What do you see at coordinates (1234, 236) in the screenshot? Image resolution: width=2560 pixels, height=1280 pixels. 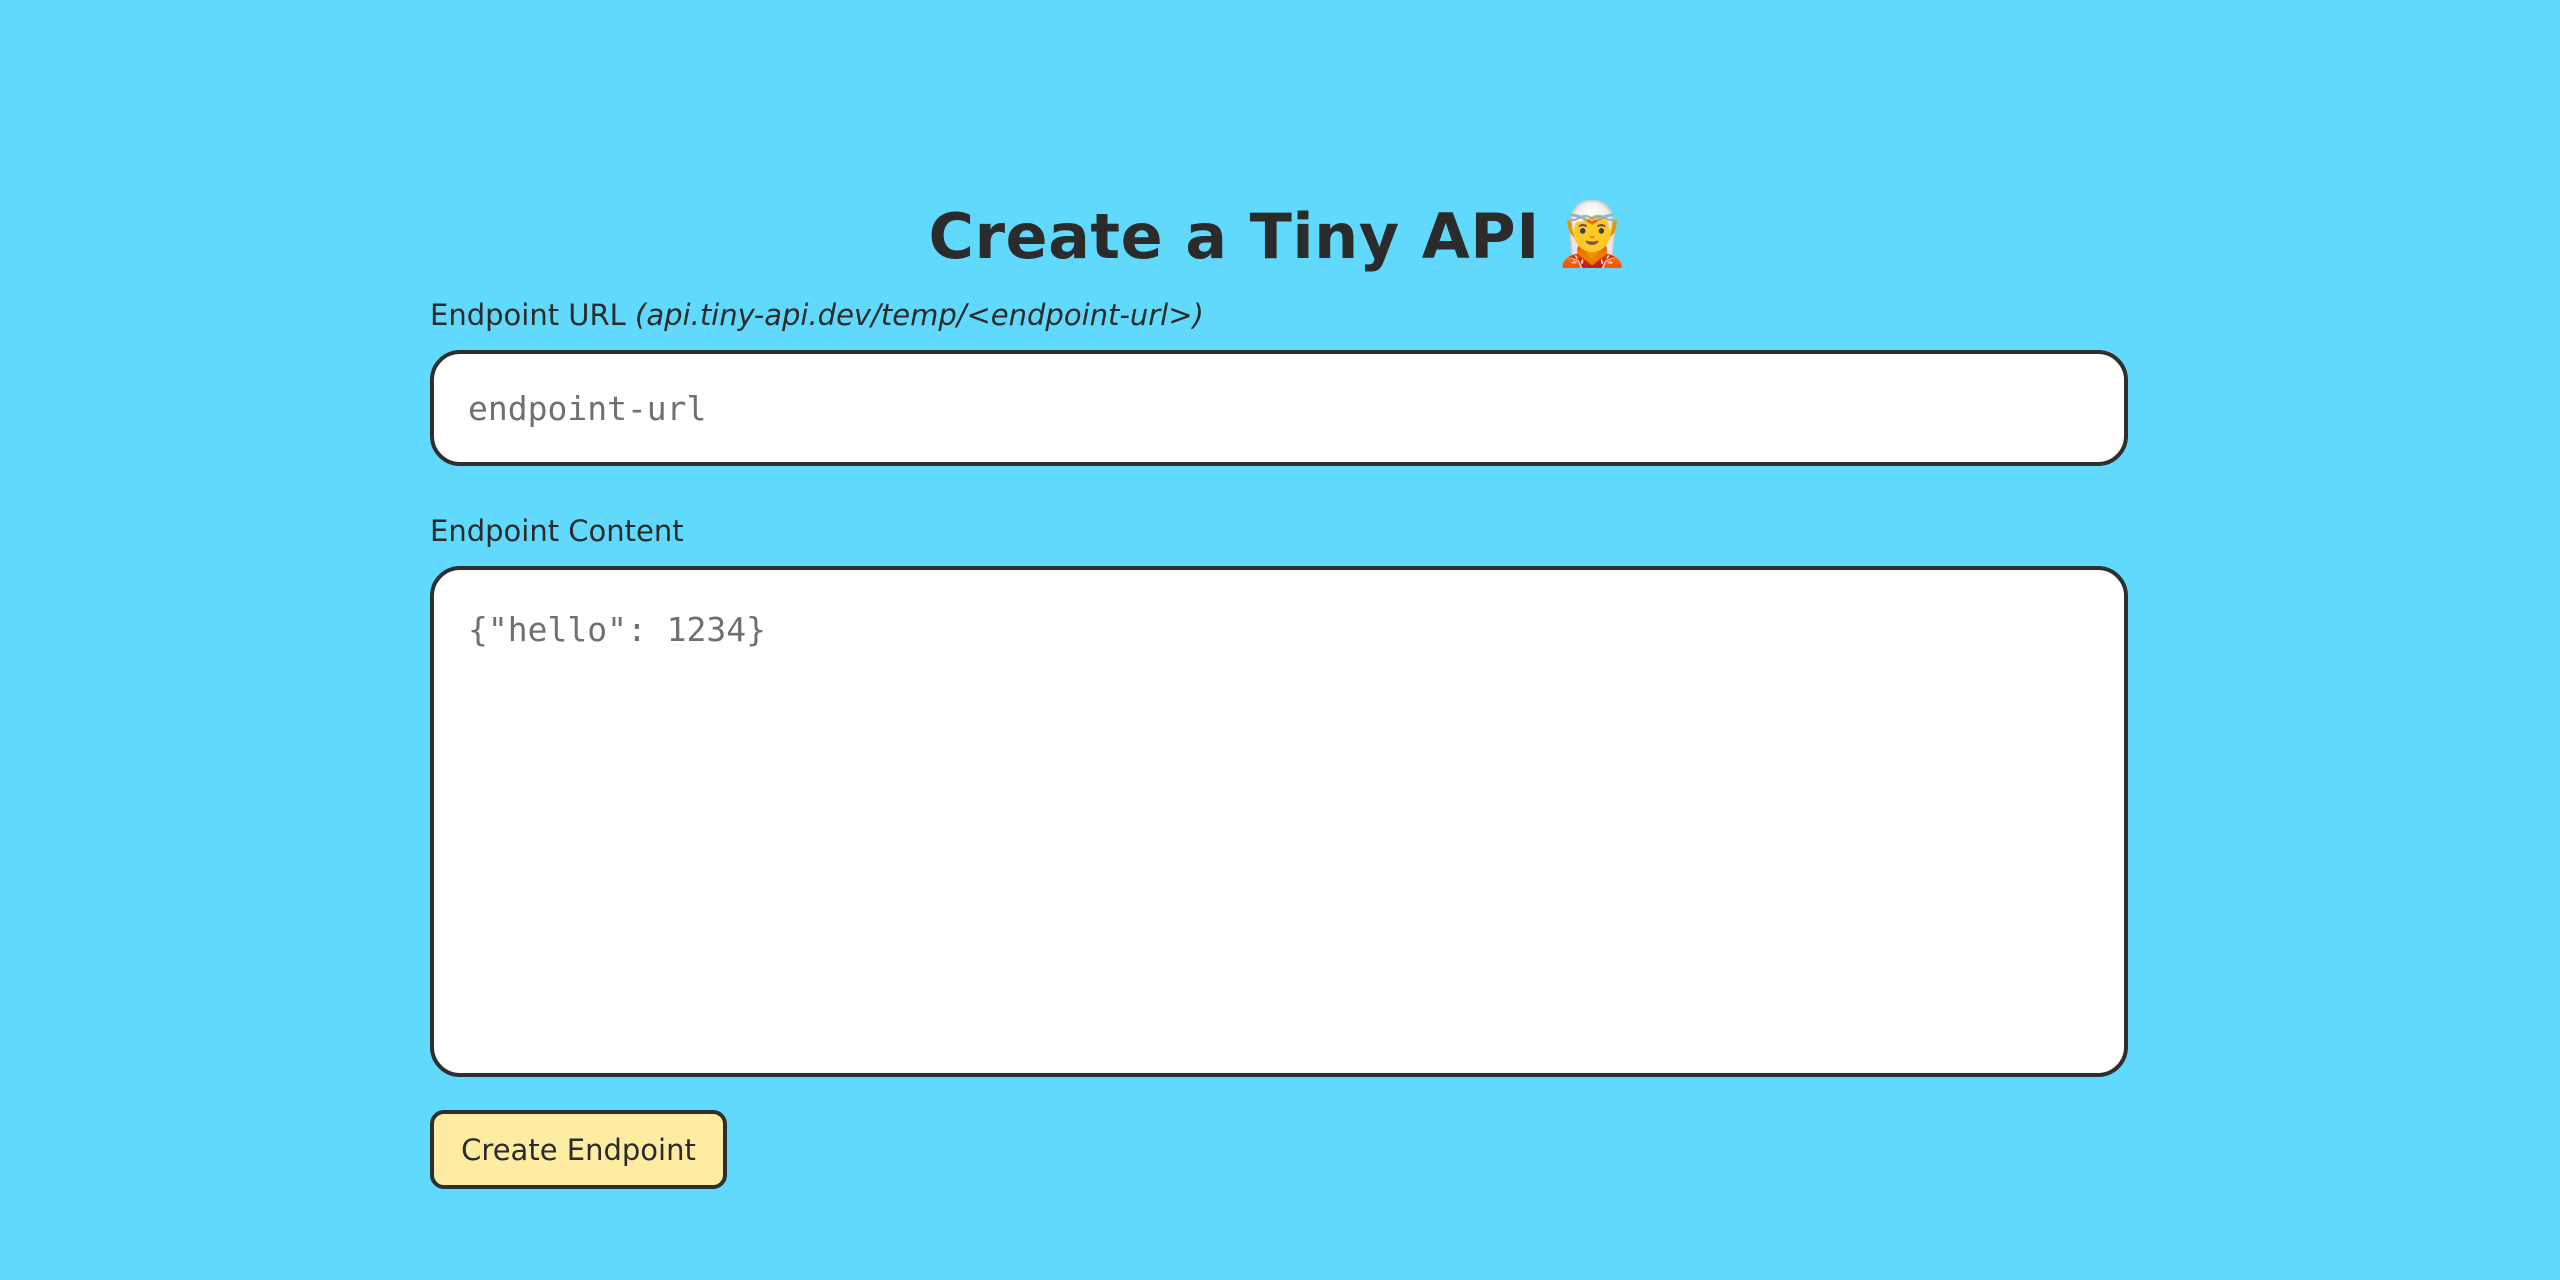 I see `page-title-text: Create a Tiny API` at bounding box center [1234, 236].